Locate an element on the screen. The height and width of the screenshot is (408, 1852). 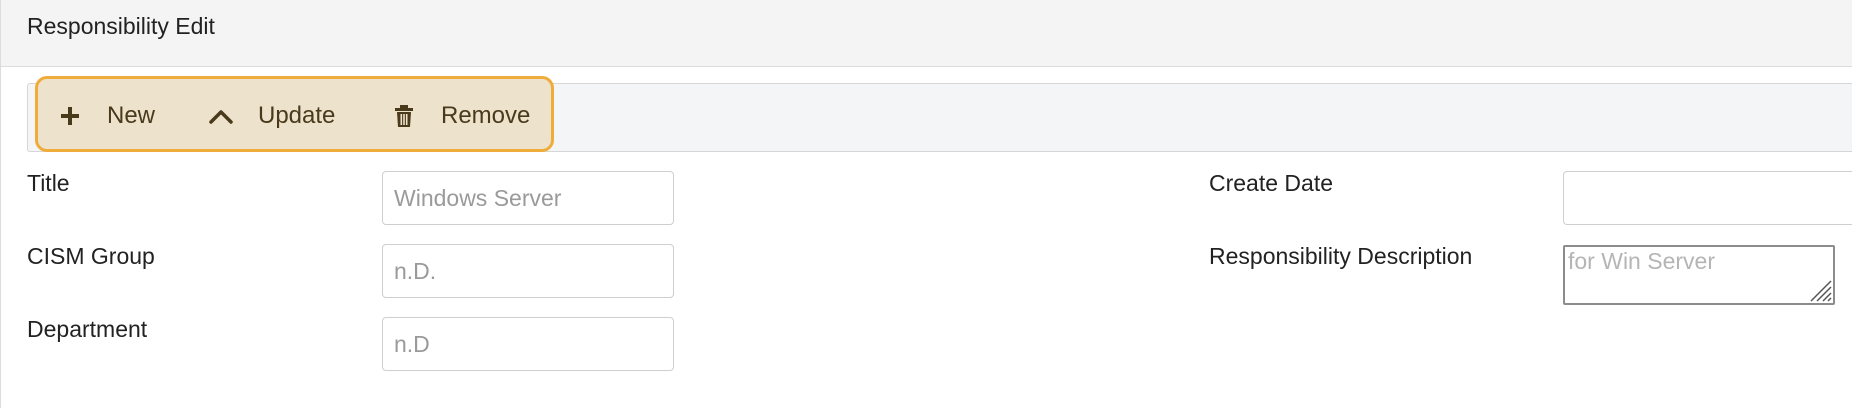
description-label: Responsibility Description is located at coordinates (1341, 256).